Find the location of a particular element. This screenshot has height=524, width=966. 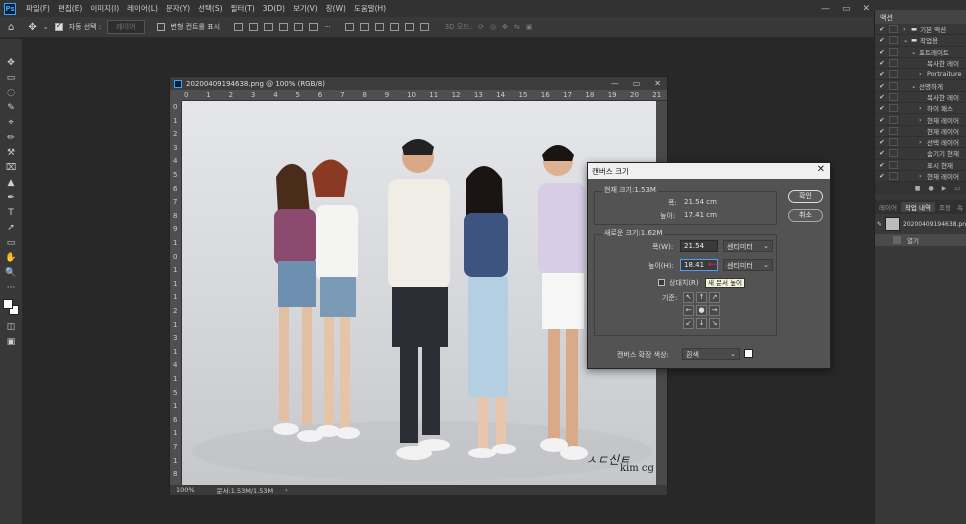

screen-mode-icon: ▣ is located at coordinates (11, 341).